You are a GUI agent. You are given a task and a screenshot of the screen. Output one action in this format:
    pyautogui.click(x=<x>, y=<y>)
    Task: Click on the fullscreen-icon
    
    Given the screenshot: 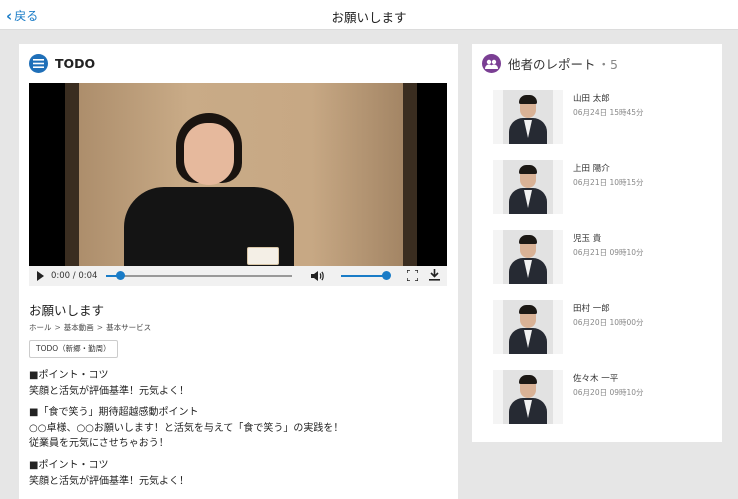 What is the action you would take?
    pyautogui.click(x=412, y=276)
    